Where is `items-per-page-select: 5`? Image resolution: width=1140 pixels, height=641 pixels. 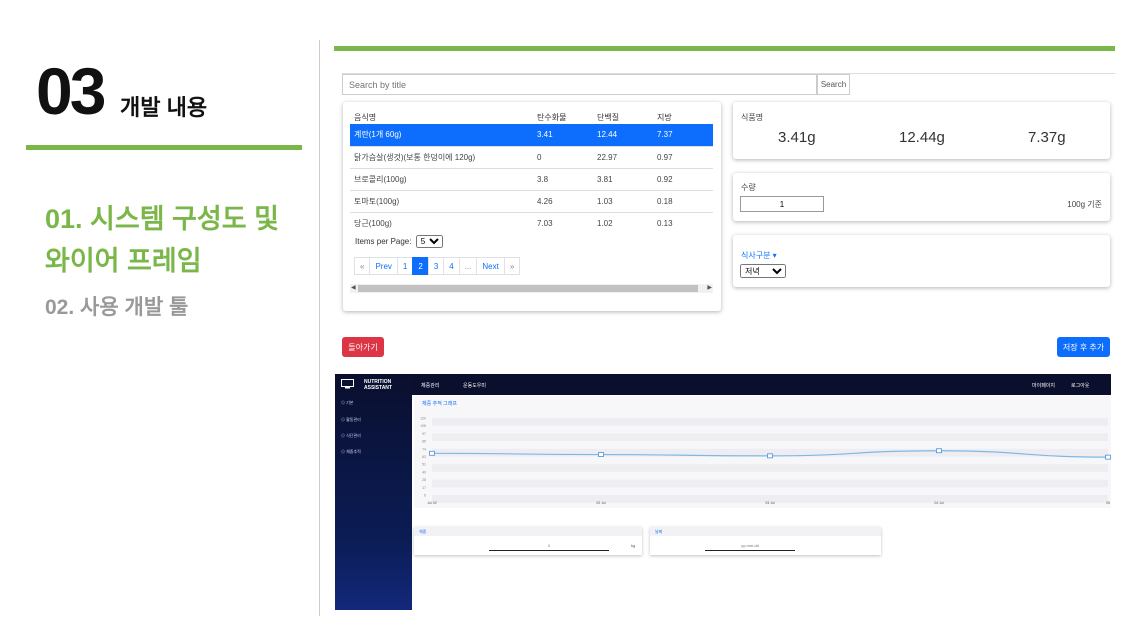 items-per-page-select: 5 is located at coordinates (429, 241).